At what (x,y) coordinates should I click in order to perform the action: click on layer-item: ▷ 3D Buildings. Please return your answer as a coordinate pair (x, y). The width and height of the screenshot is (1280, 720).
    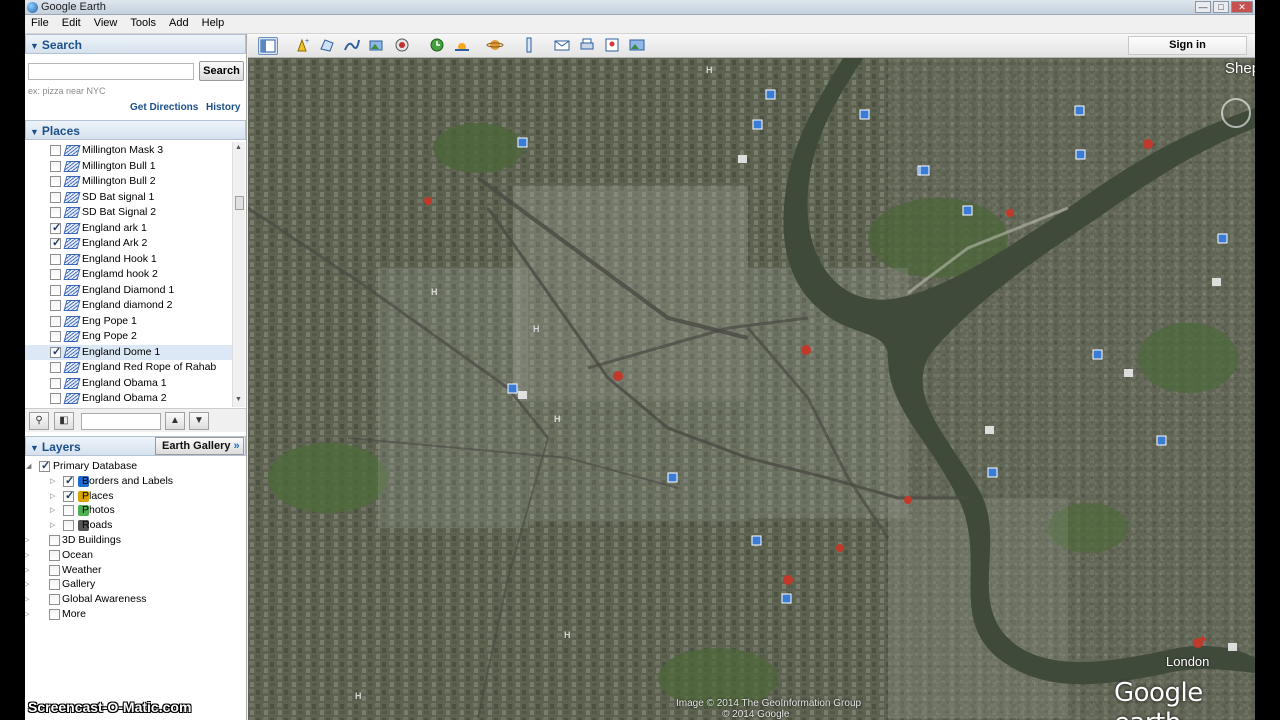
    Looking at the image, I should click on (135, 540).